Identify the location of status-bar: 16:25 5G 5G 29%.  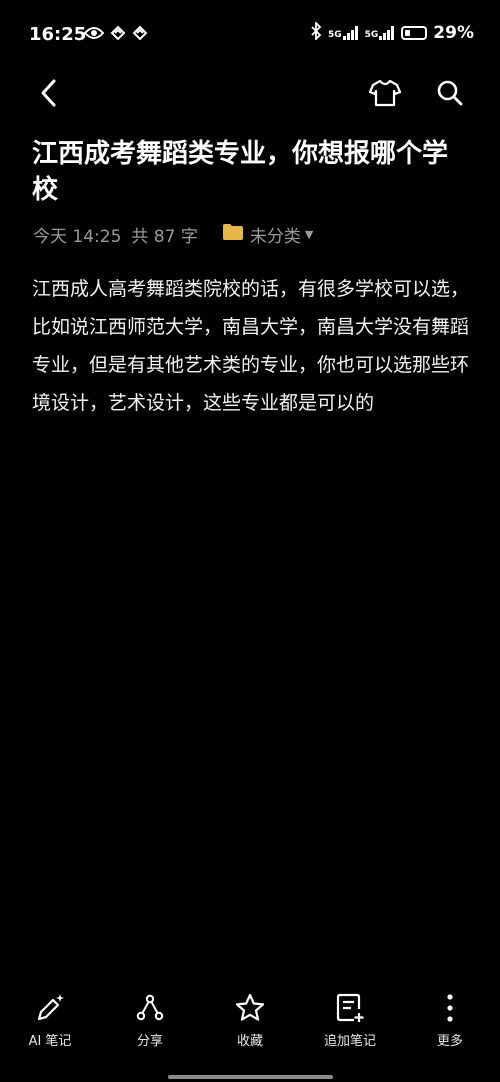
(250, 33).